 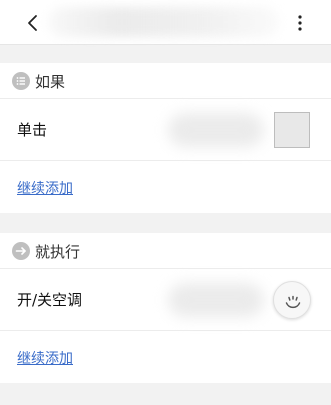 I want to click on if-add-more-link: 继续添加, so click(x=45, y=188).